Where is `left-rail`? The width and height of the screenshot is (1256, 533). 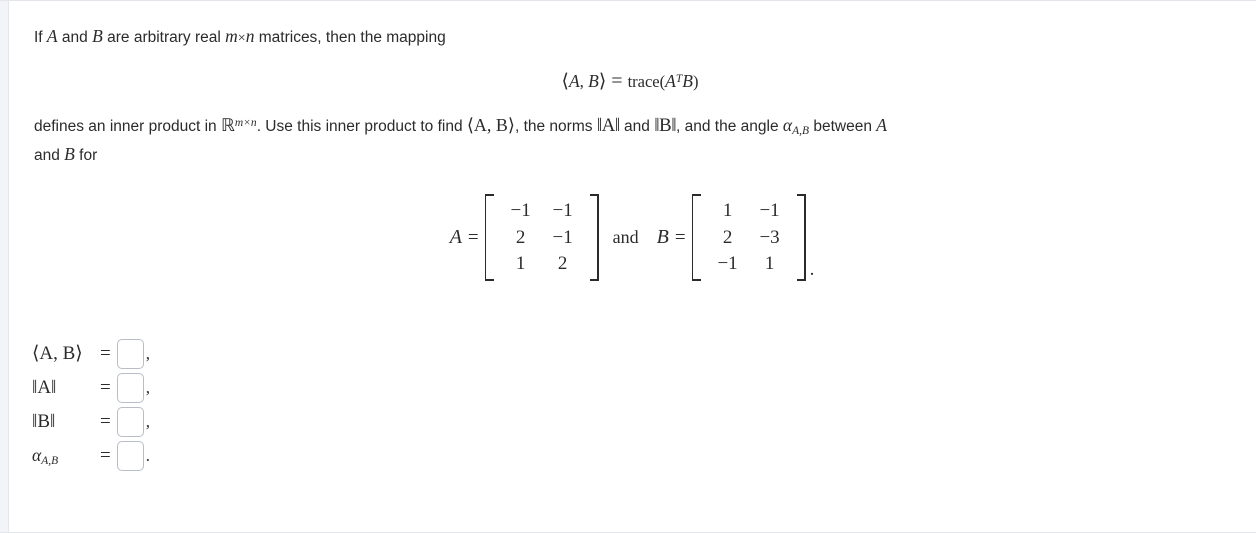
left-rail is located at coordinates (4, 266).